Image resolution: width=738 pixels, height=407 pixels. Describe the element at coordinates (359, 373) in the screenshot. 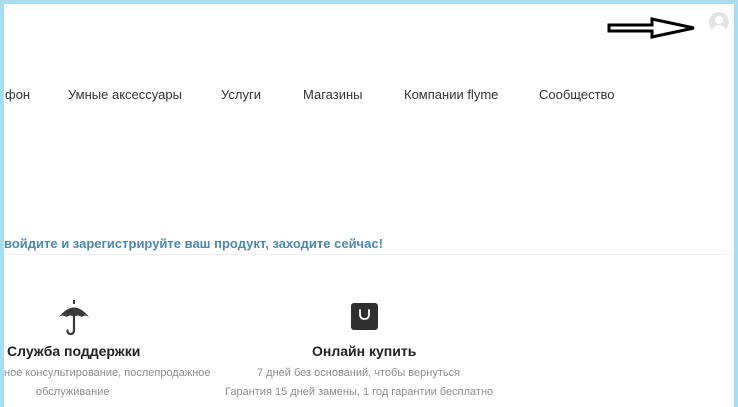

I see `online-buy-desc-line1: 7 дней без оснований, чтобы вернуться` at that location.